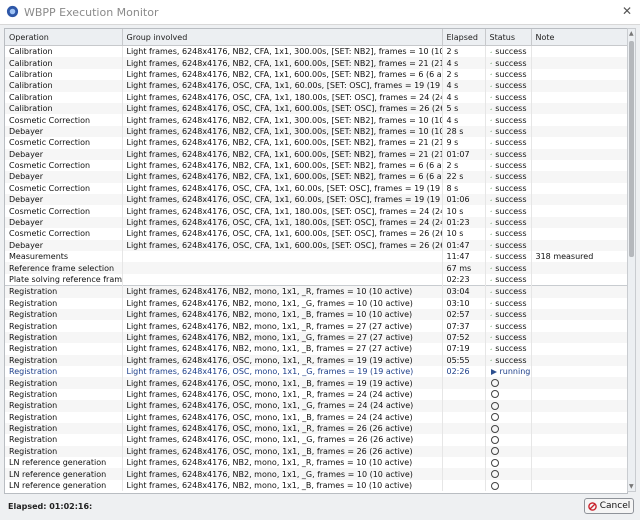 The height and width of the screenshot is (520, 640). What do you see at coordinates (464, 37) in the screenshot?
I see `header-elapsed: Elapsed` at bounding box center [464, 37].